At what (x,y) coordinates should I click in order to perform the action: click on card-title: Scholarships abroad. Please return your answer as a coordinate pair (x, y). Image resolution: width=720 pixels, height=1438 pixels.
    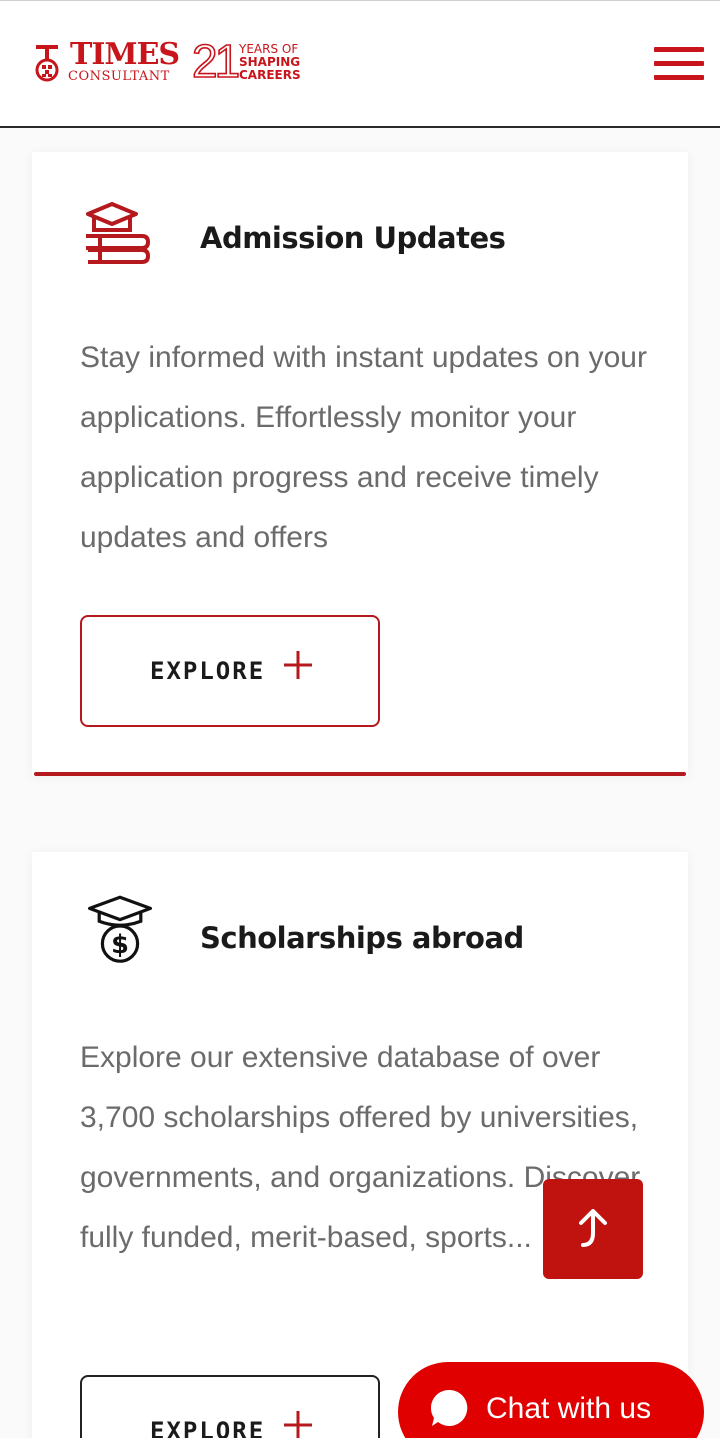
    Looking at the image, I should click on (362, 938).